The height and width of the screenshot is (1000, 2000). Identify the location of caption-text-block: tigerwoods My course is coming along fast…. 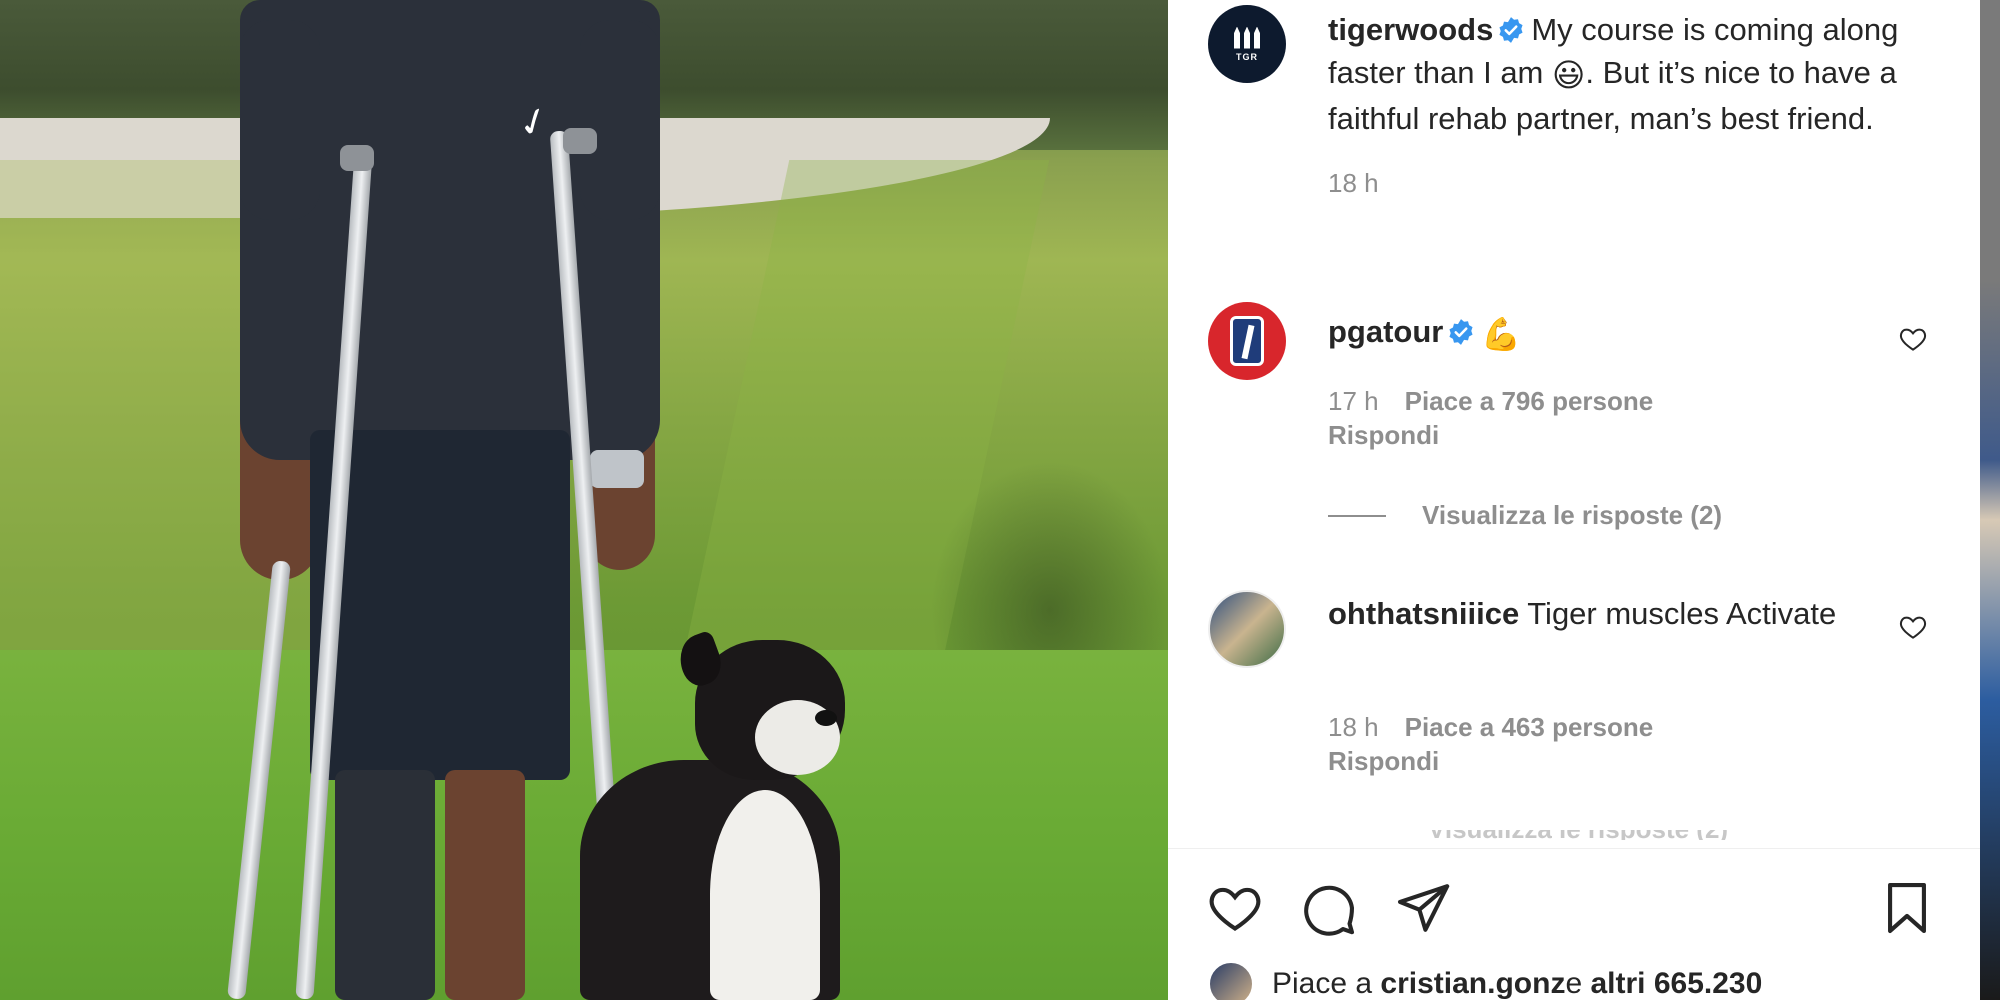
(1633, 74).